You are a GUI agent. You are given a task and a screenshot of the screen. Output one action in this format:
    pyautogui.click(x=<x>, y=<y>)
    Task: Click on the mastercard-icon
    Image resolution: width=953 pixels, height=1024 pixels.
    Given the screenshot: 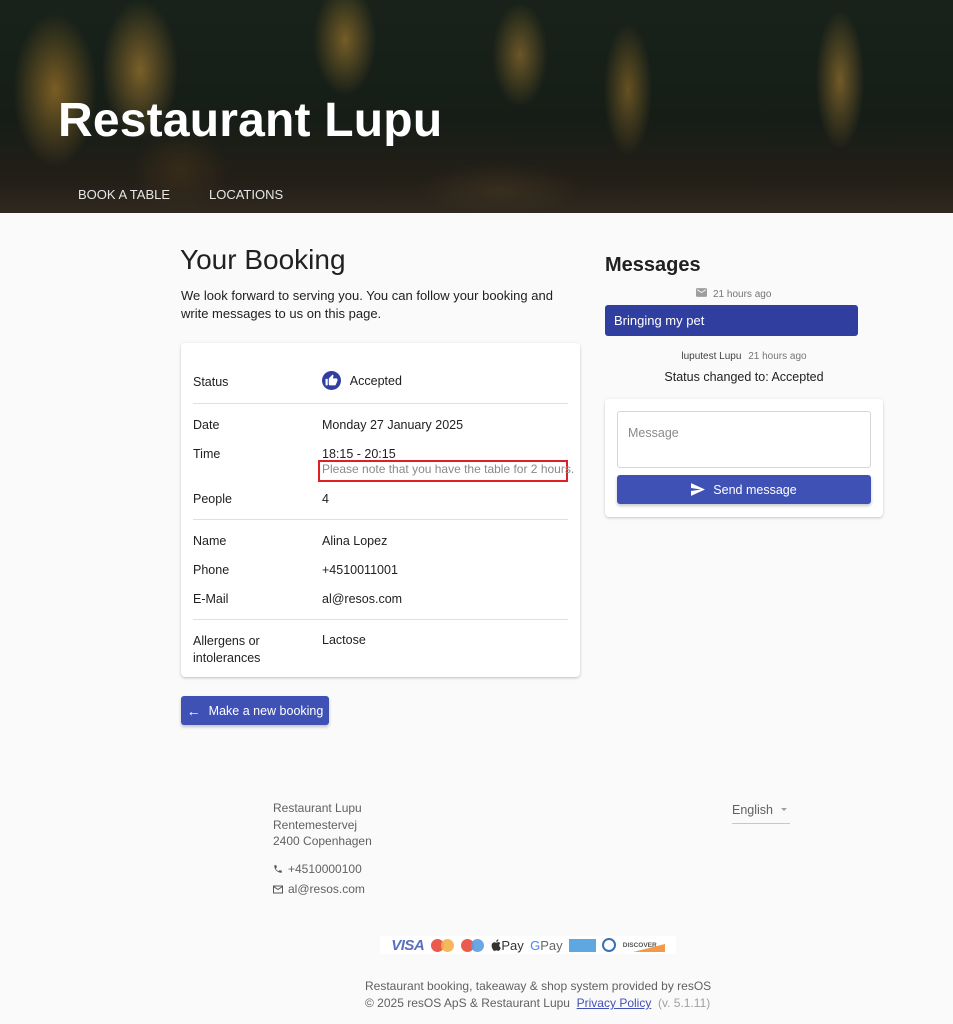 What is the action you would take?
    pyautogui.click(x=442, y=945)
    